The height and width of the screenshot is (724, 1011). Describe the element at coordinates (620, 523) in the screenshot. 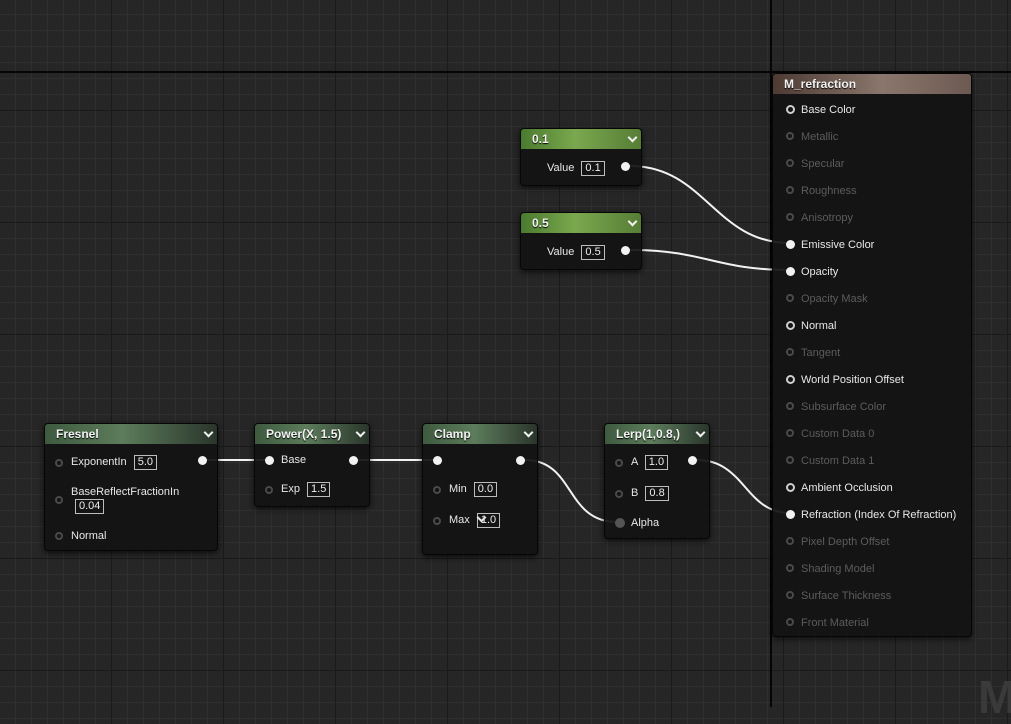

I see `alpha-pin` at that location.